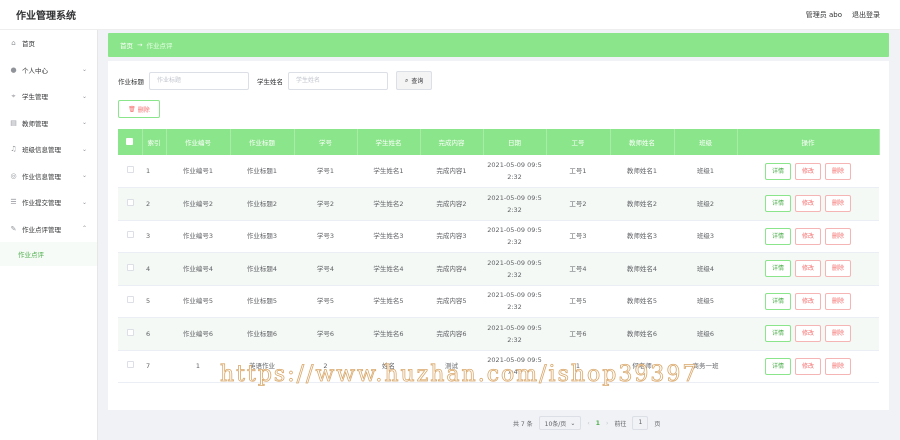 The height and width of the screenshot is (440, 900). I want to click on search-button: ⌕ 查询, so click(414, 80).